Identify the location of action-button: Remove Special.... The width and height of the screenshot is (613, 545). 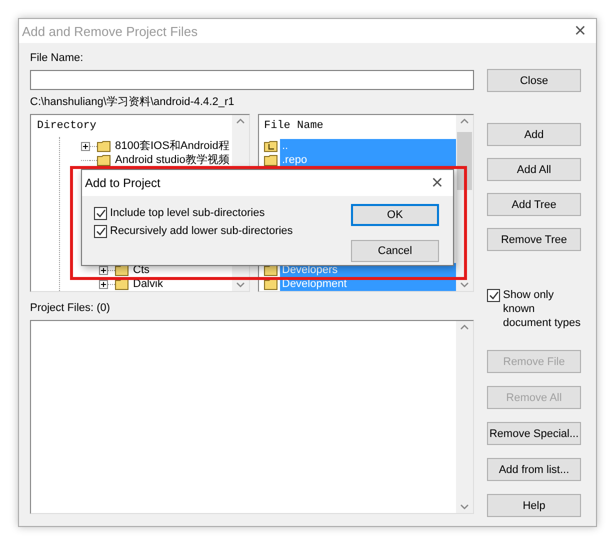
(534, 433).